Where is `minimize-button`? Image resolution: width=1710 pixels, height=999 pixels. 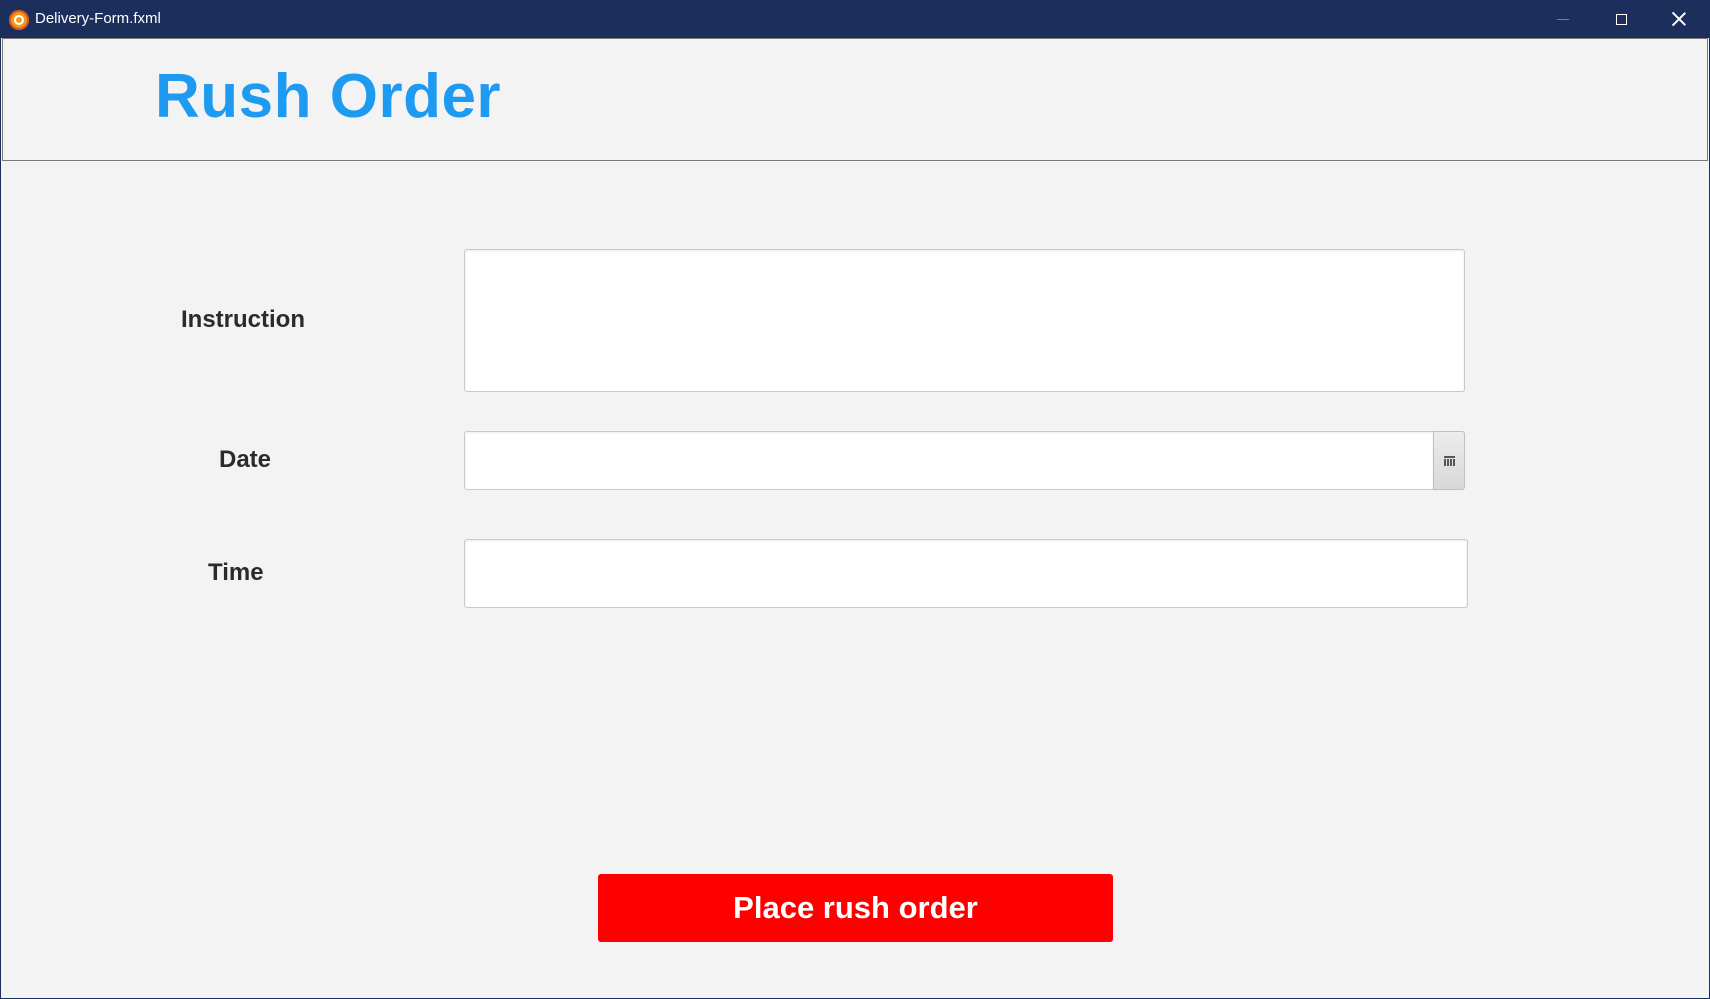 minimize-button is located at coordinates (1563, 19).